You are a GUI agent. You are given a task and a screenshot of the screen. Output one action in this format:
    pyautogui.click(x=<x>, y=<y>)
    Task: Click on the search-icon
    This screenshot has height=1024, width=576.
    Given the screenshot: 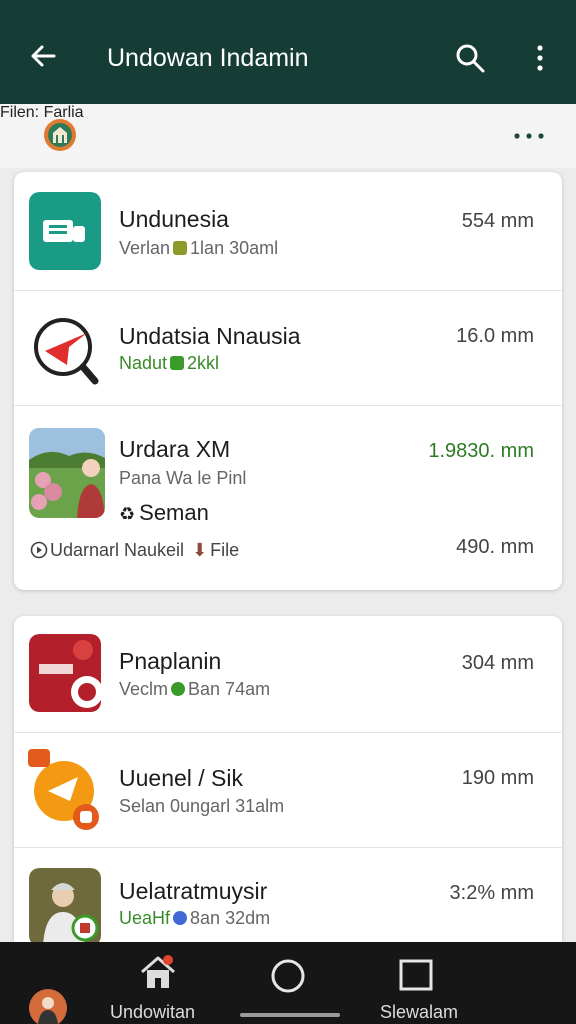 What is the action you would take?
    pyautogui.click(x=470, y=58)
    